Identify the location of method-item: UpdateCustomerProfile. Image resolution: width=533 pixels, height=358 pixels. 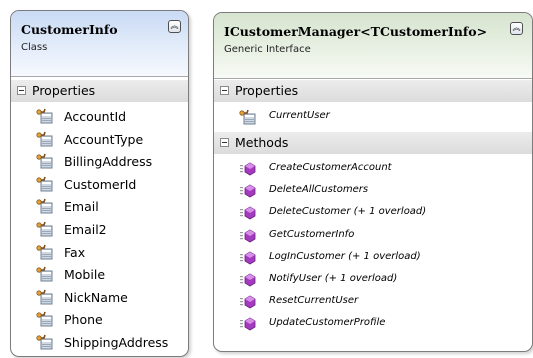
(382, 325).